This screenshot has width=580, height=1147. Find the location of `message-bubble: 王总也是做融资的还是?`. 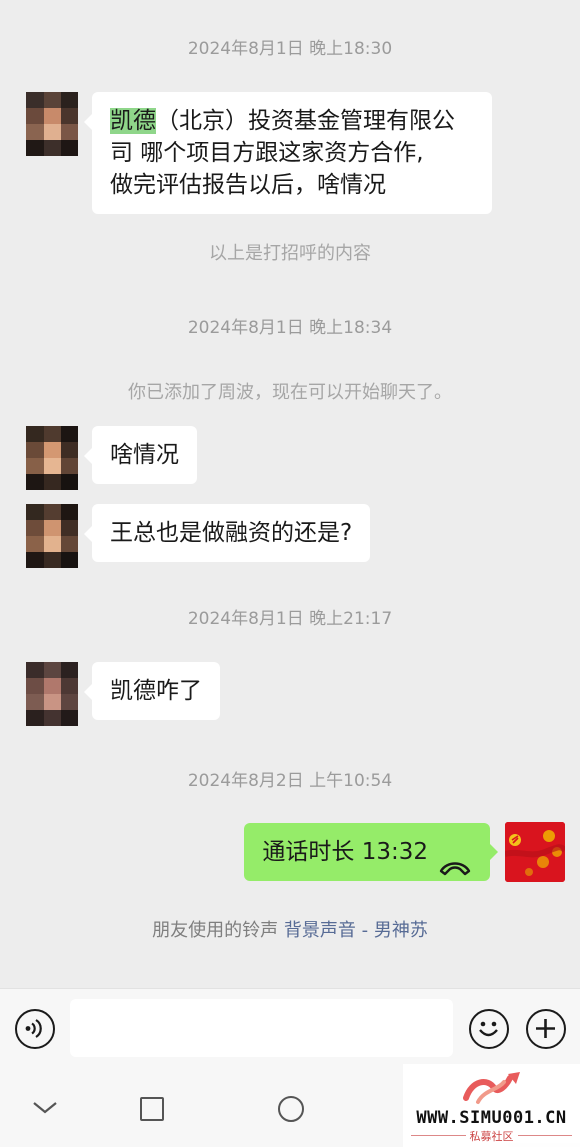

message-bubble: 王总也是做融资的还是? is located at coordinates (227, 533).